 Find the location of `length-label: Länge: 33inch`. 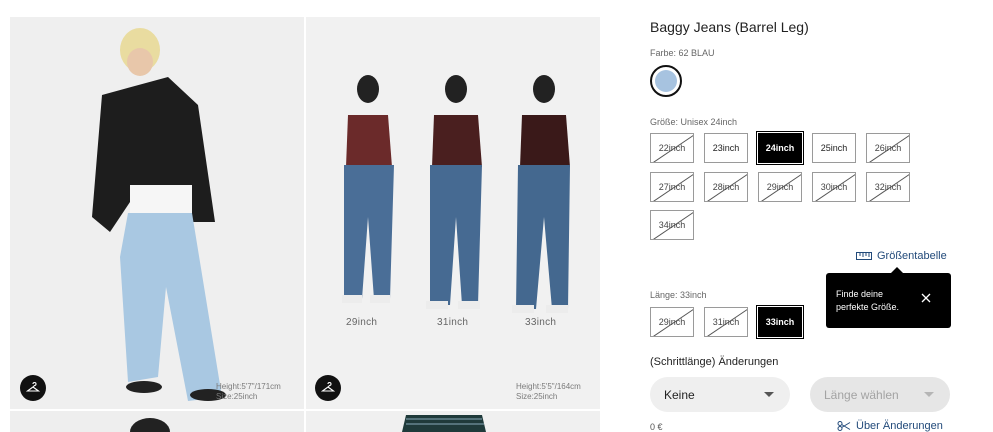

length-label: Länge: 33inch is located at coordinates (678, 295).